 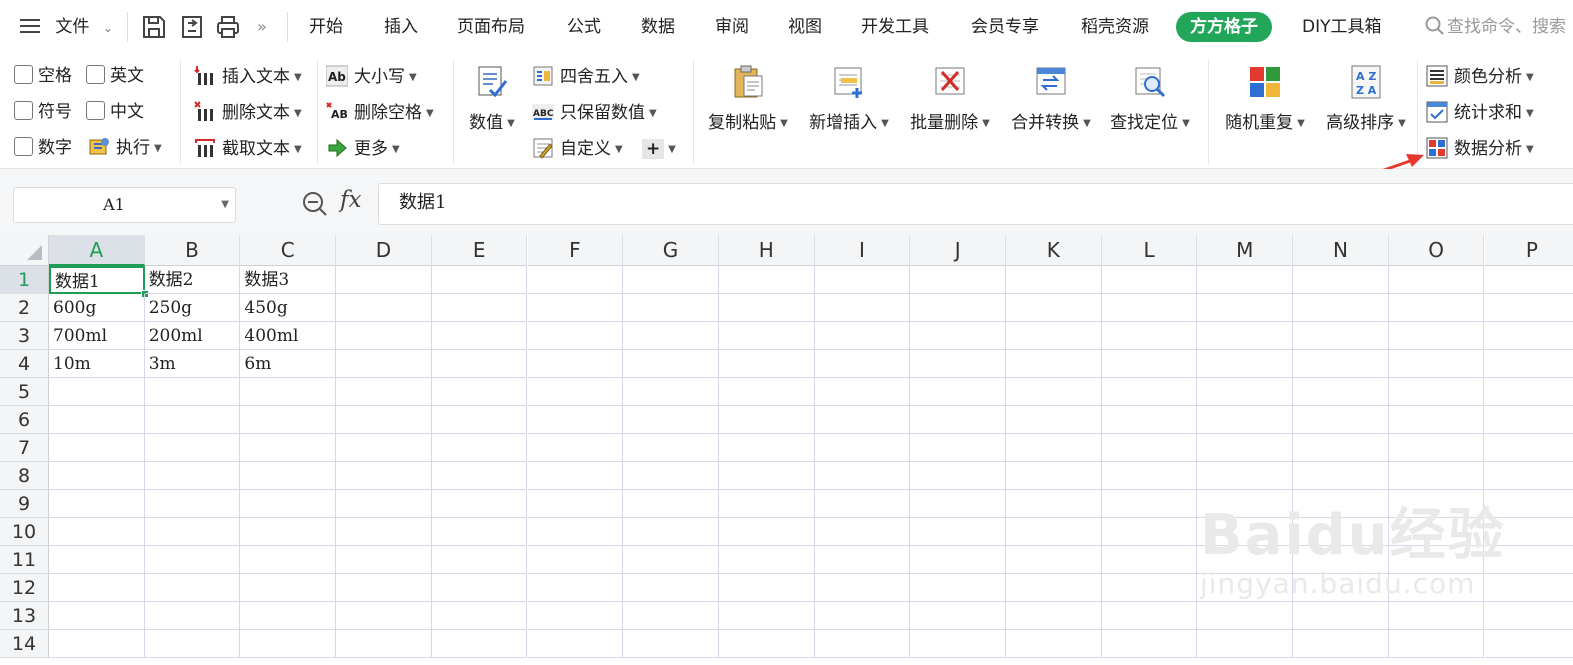 I want to click on checkbox-space: 空格, so click(x=43, y=76).